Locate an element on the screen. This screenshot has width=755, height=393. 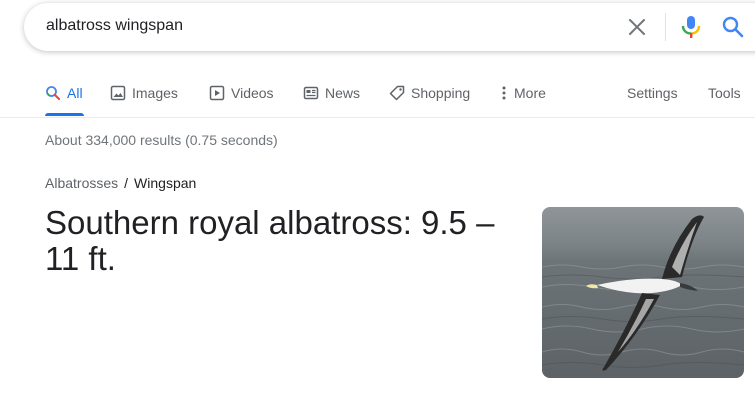
settings-link: Settings is located at coordinates (652, 98).